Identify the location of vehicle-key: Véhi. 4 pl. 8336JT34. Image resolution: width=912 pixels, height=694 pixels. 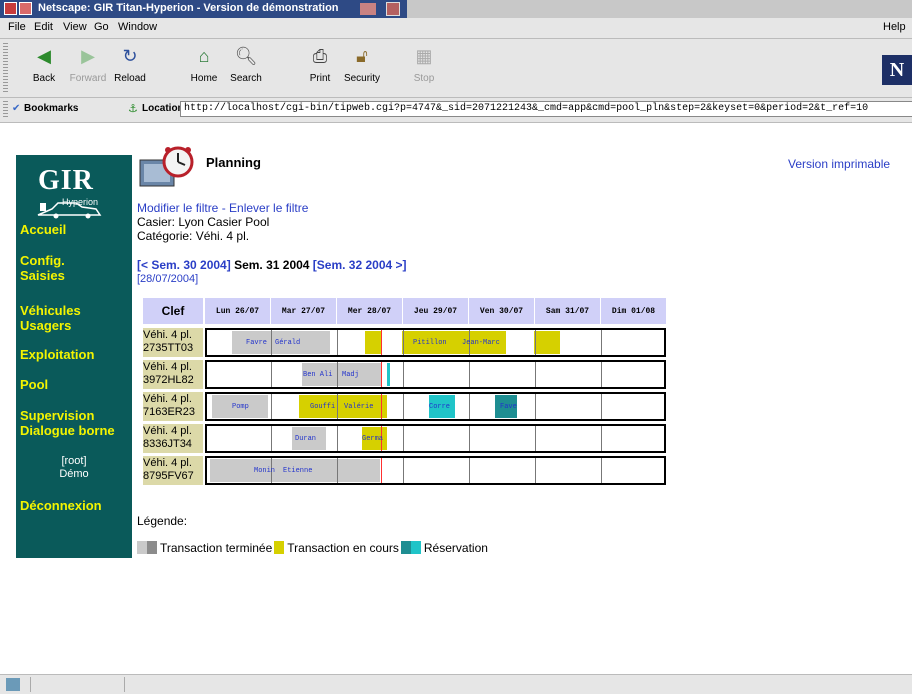
(173, 438).